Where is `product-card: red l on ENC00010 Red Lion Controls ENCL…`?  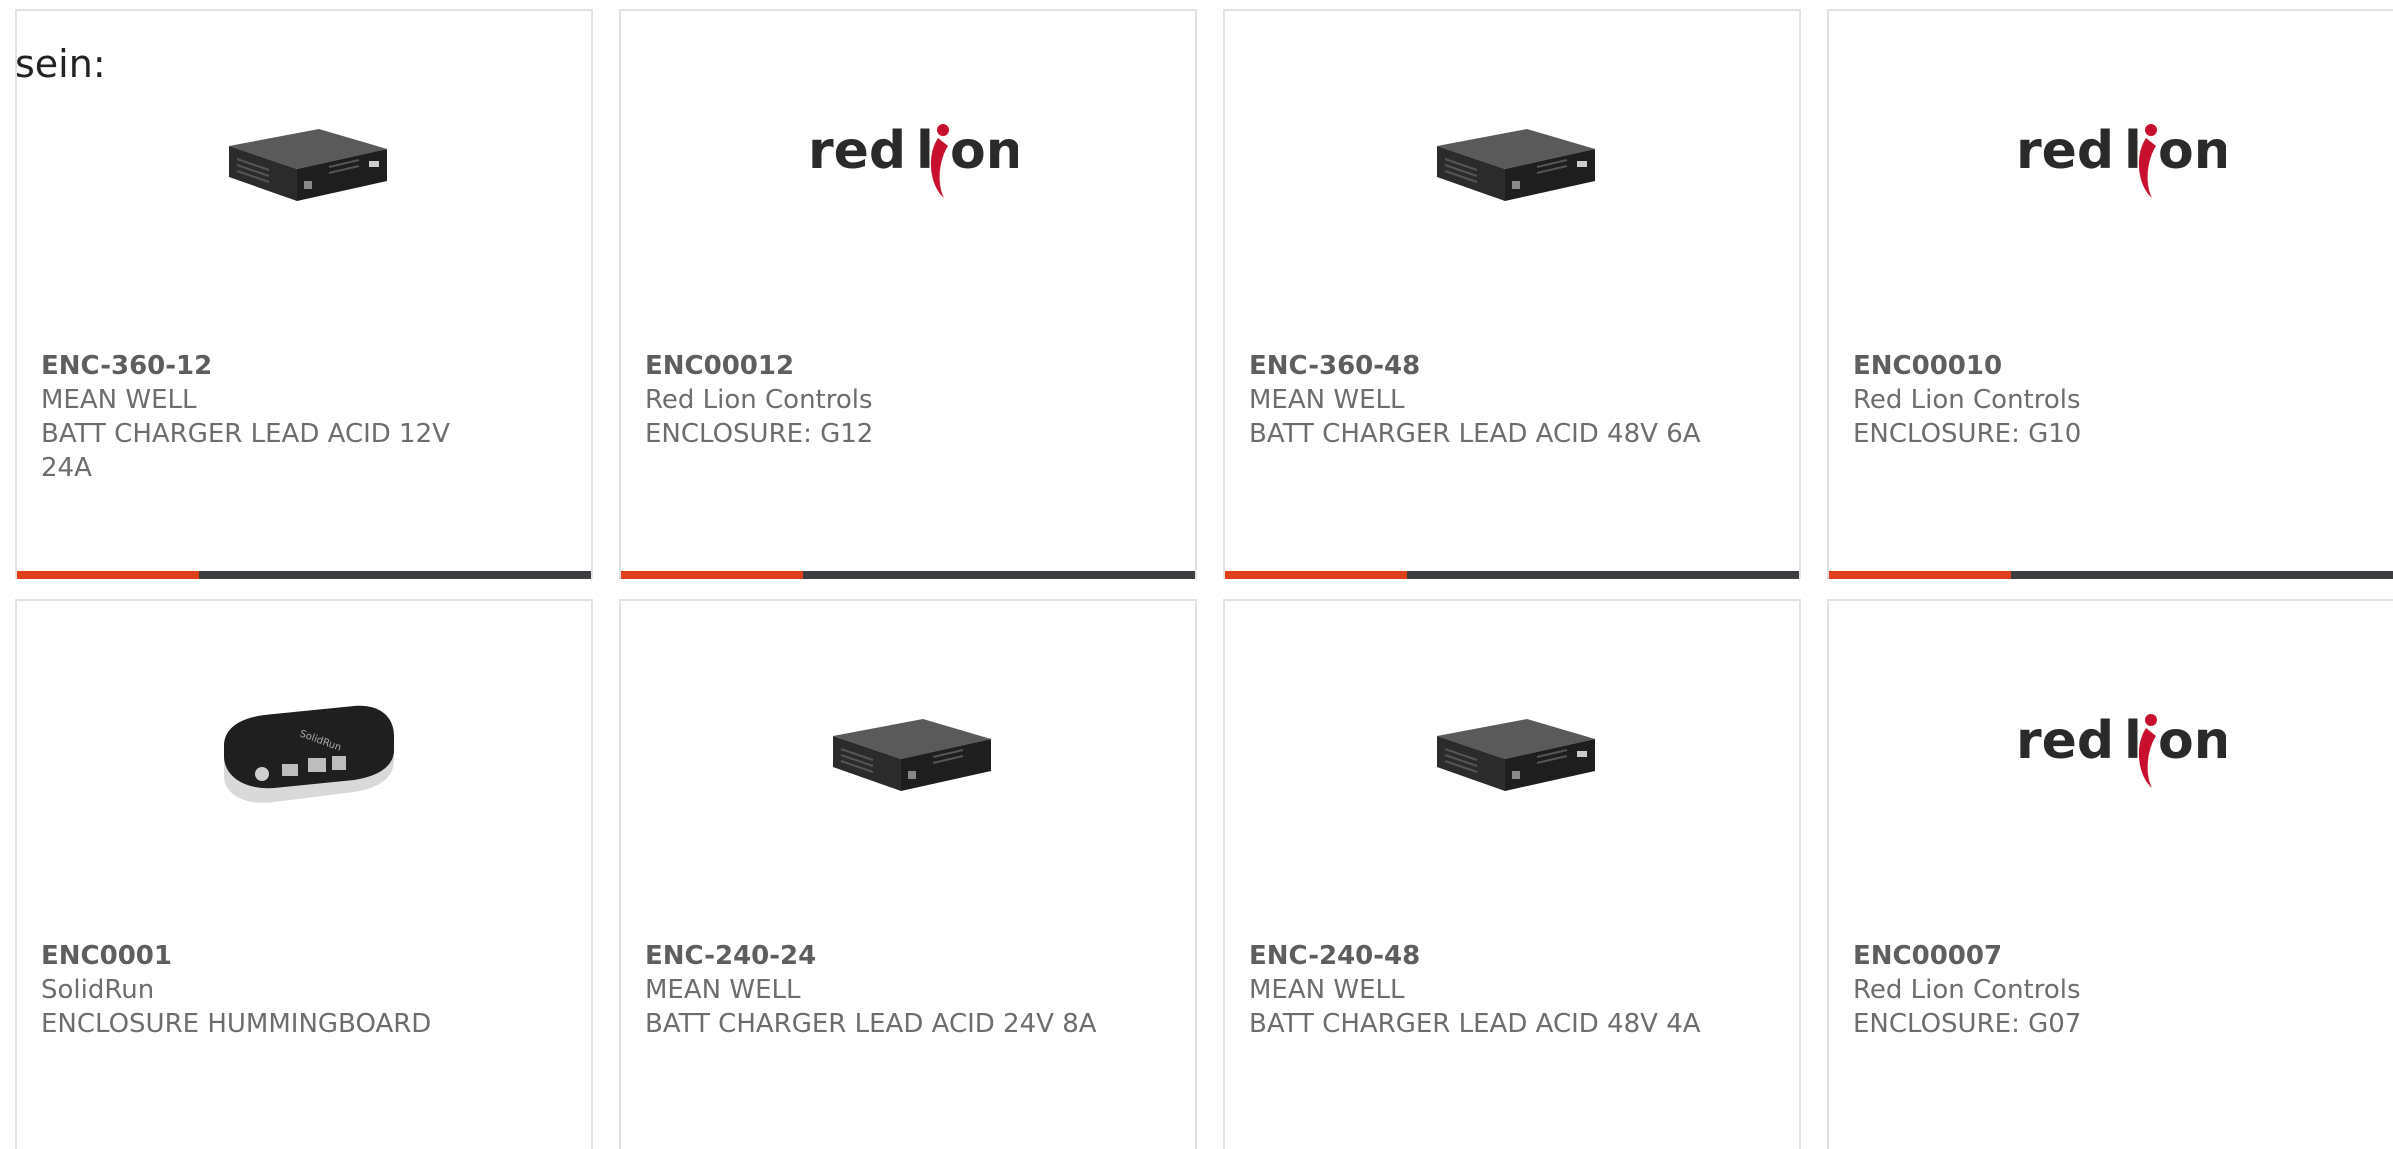
product-card: red l on ENC00010 Red Lion Controls ENCL… is located at coordinates (2110, 294).